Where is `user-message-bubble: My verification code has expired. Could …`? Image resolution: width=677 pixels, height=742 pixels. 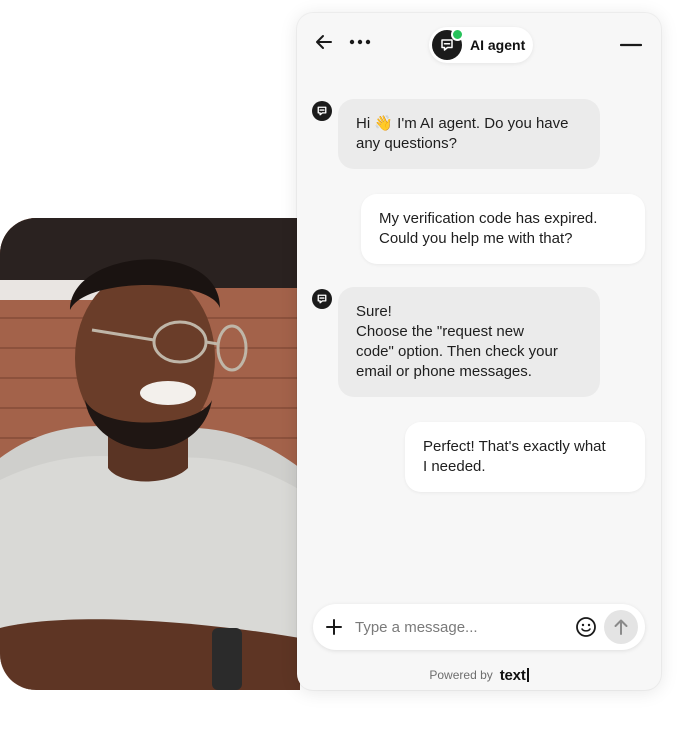
user-message-bubble: My verification code has expired. Could … is located at coordinates (503, 229).